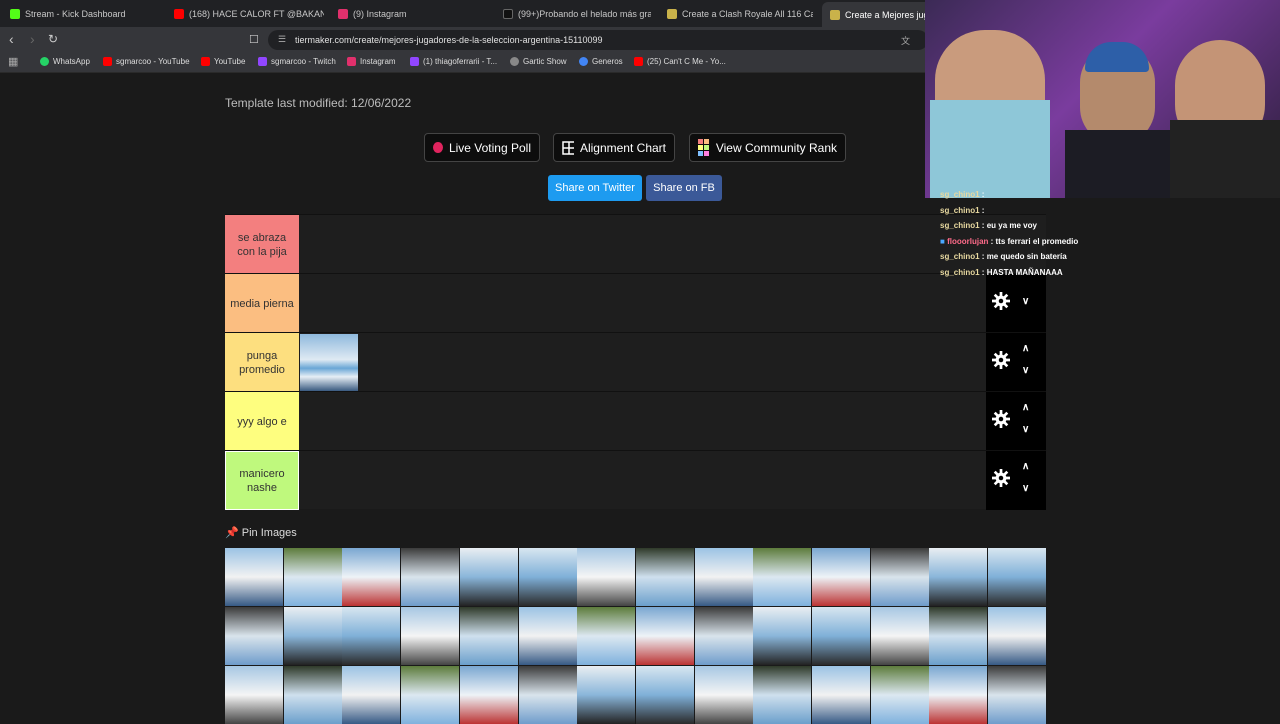  Describe the element at coordinates (262, 244) in the screenshot. I see `tier-label: se abraza con la pija` at that location.